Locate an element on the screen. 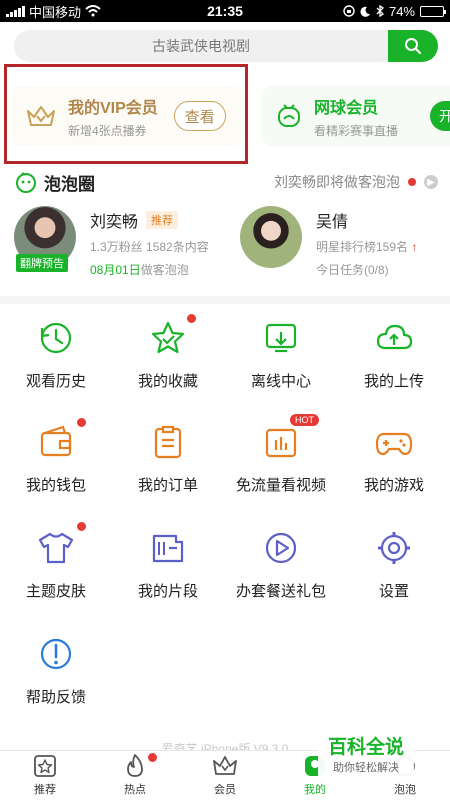  status-left: 中国移动 is located at coordinates (80, 11).